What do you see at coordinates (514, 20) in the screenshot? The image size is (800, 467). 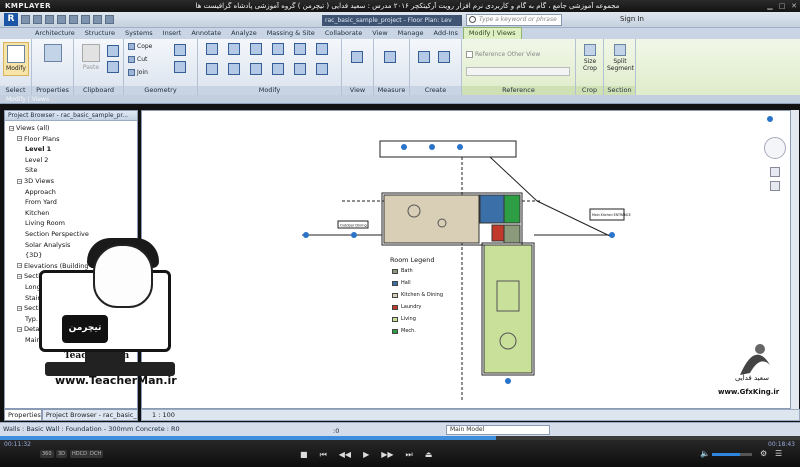 I see `search-input: Type a keyword or phrase` at bounding box center [514, 20].